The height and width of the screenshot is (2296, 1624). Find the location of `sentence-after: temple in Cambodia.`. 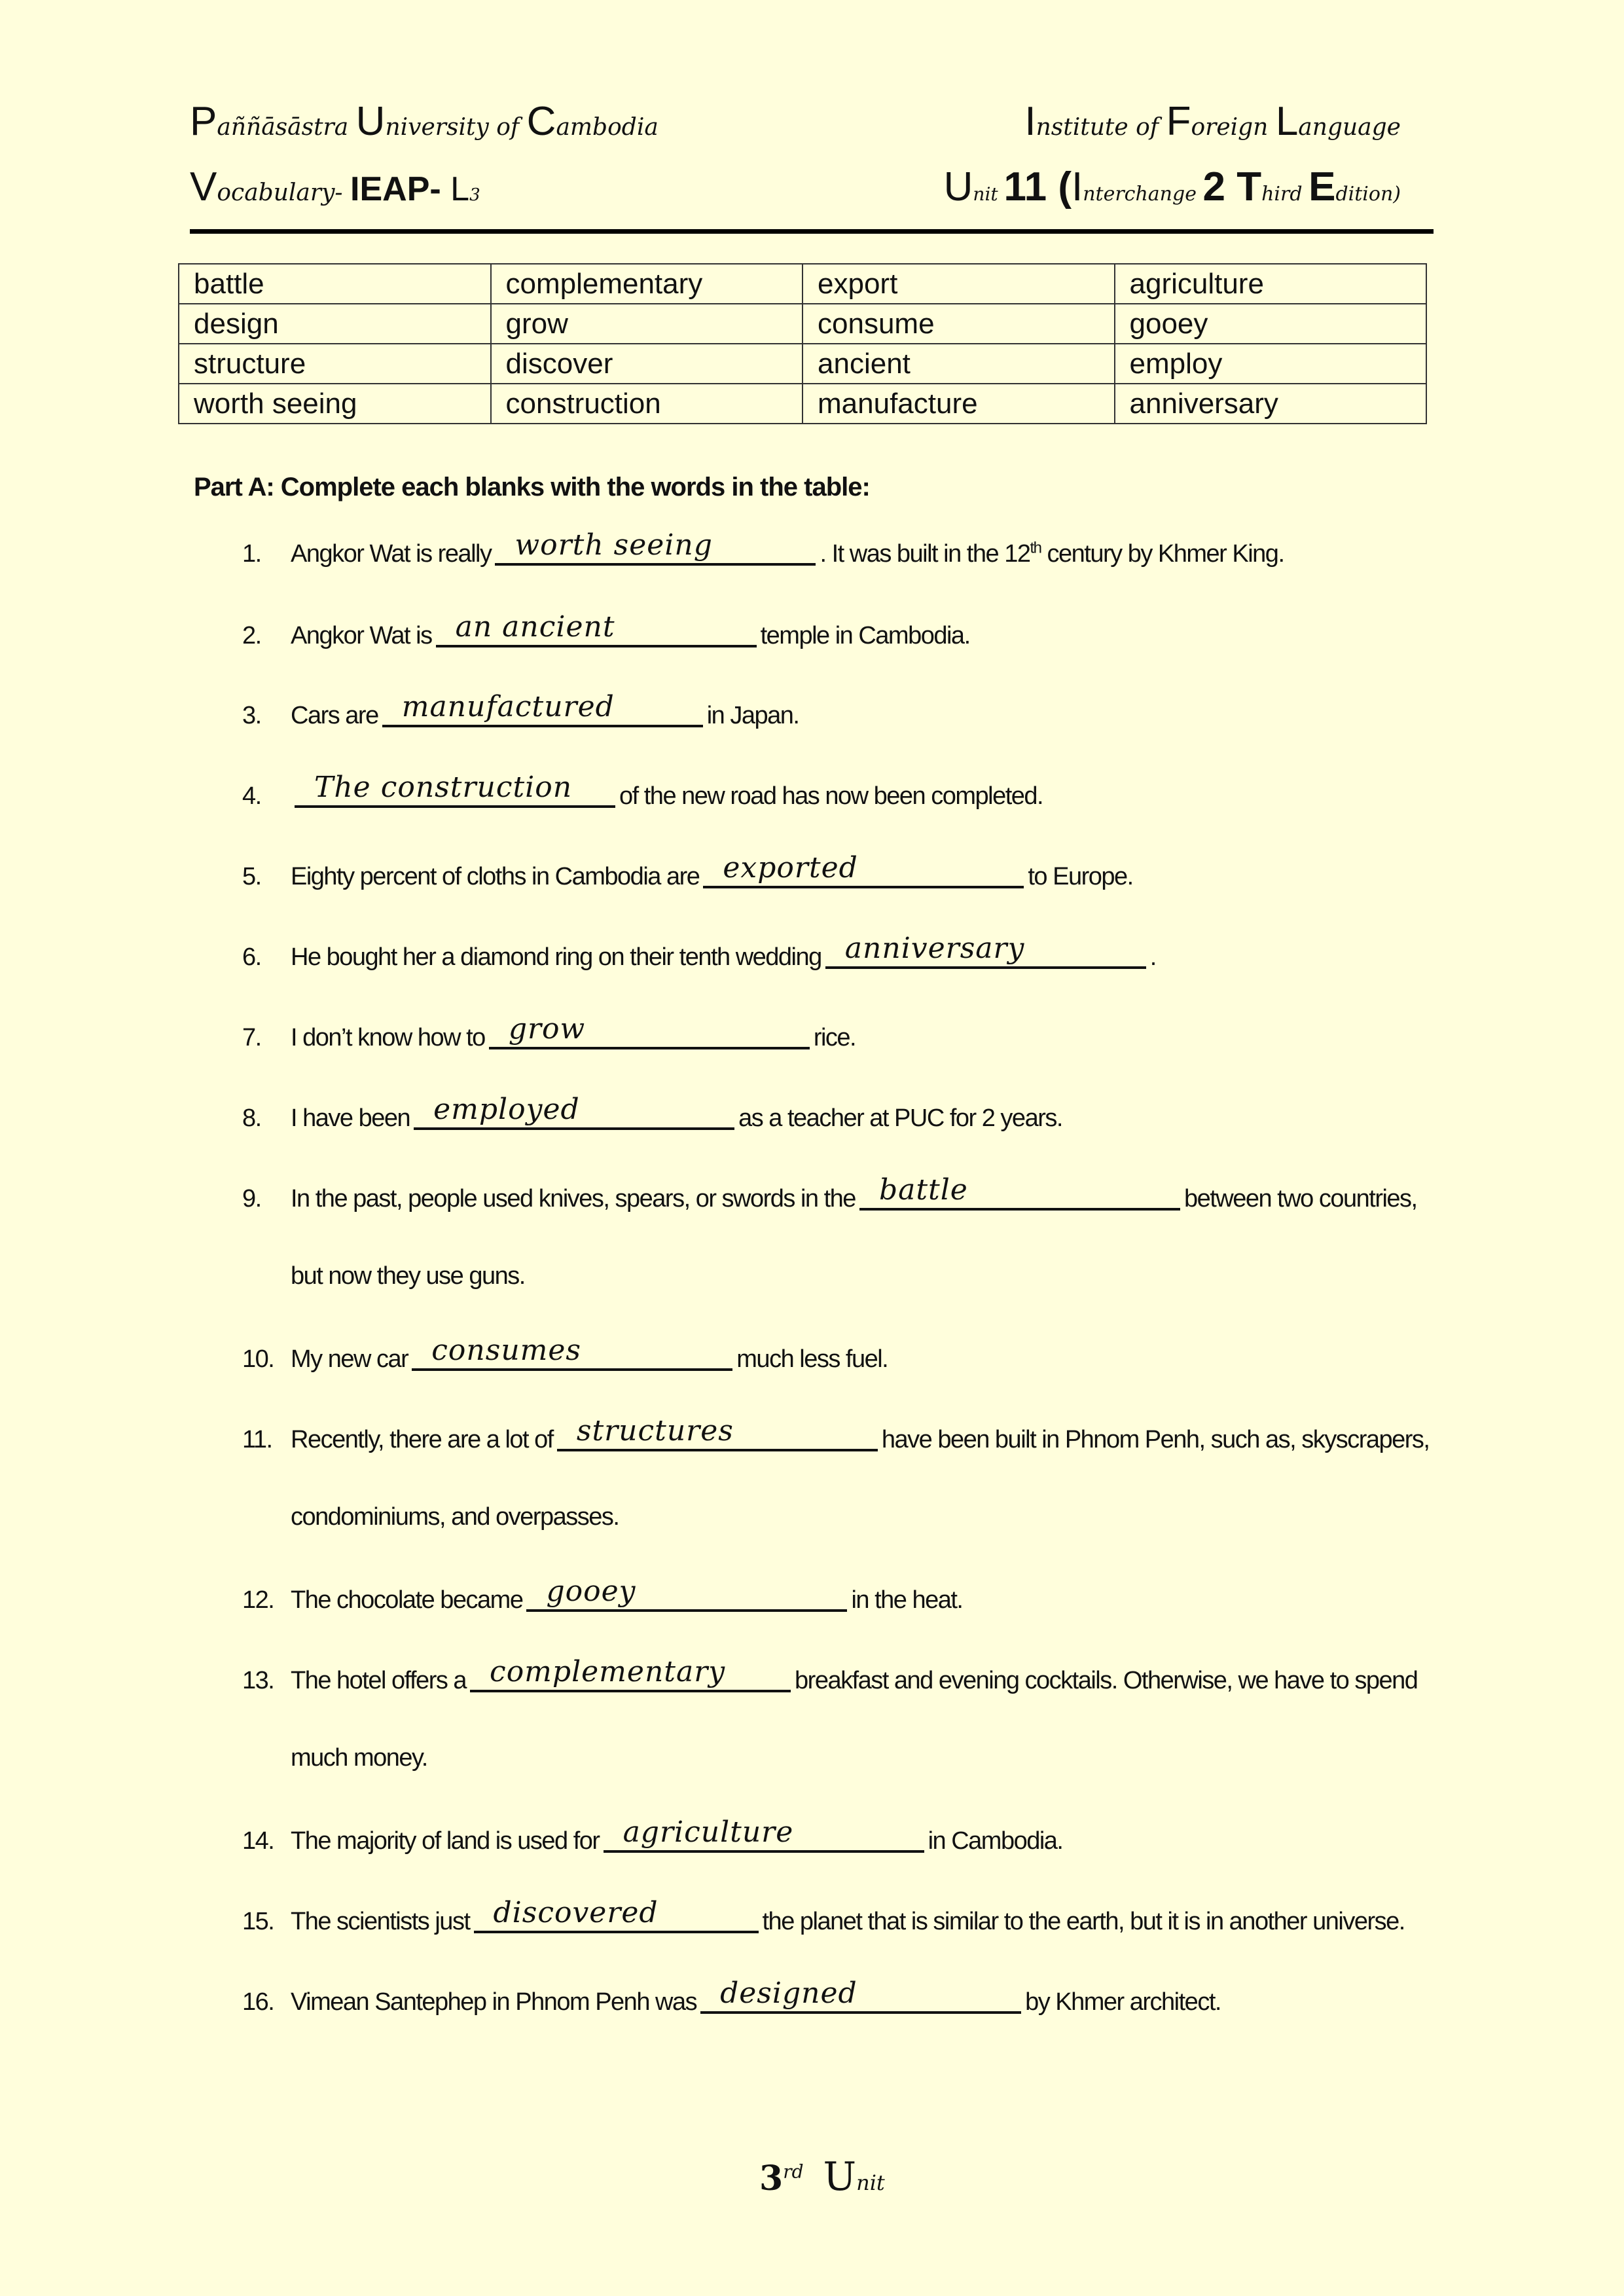

sentence-after: temple in Cambodia. is located at coordinates (865, 635).